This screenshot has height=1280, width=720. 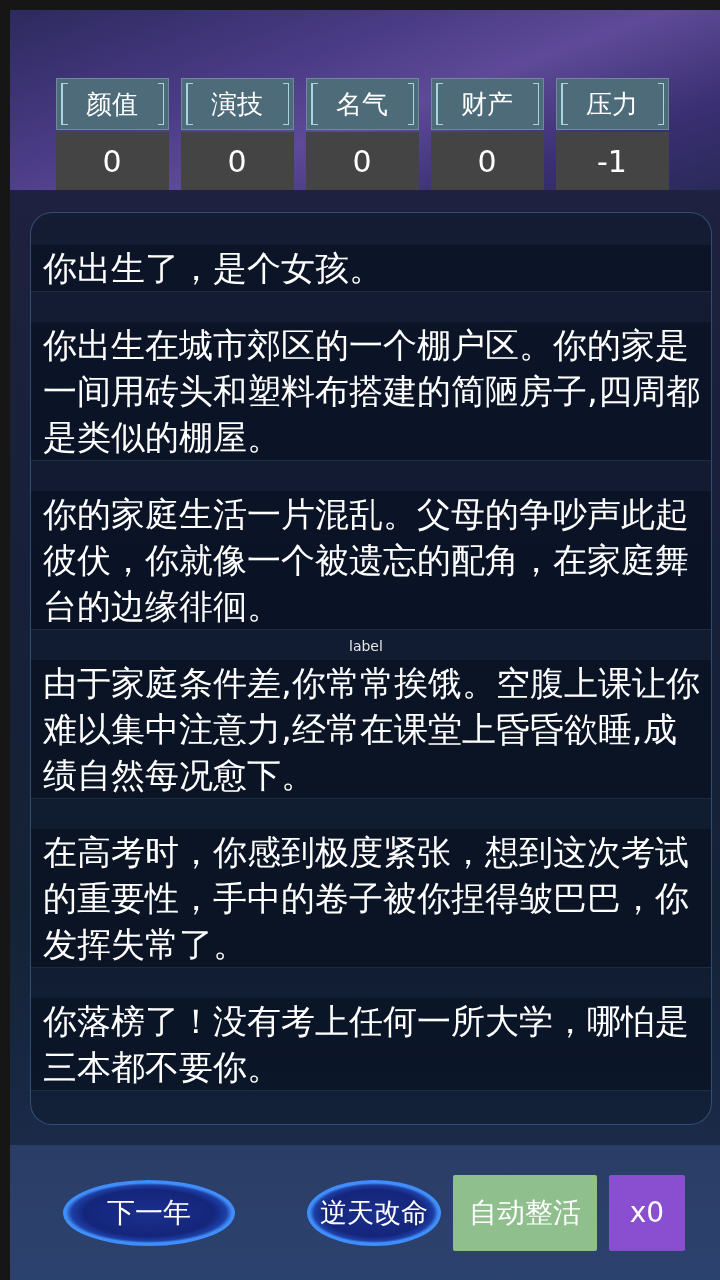 I want to click on orb-button: 下一年, so click(x=149, y=1212).